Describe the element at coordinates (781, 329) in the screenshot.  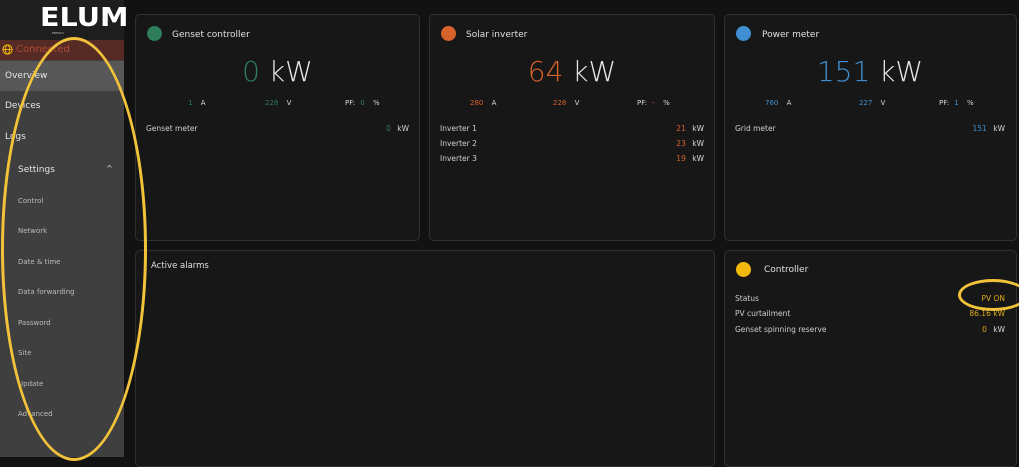
I see `genset-reserve-label: Genset spinning reserve` at that location.